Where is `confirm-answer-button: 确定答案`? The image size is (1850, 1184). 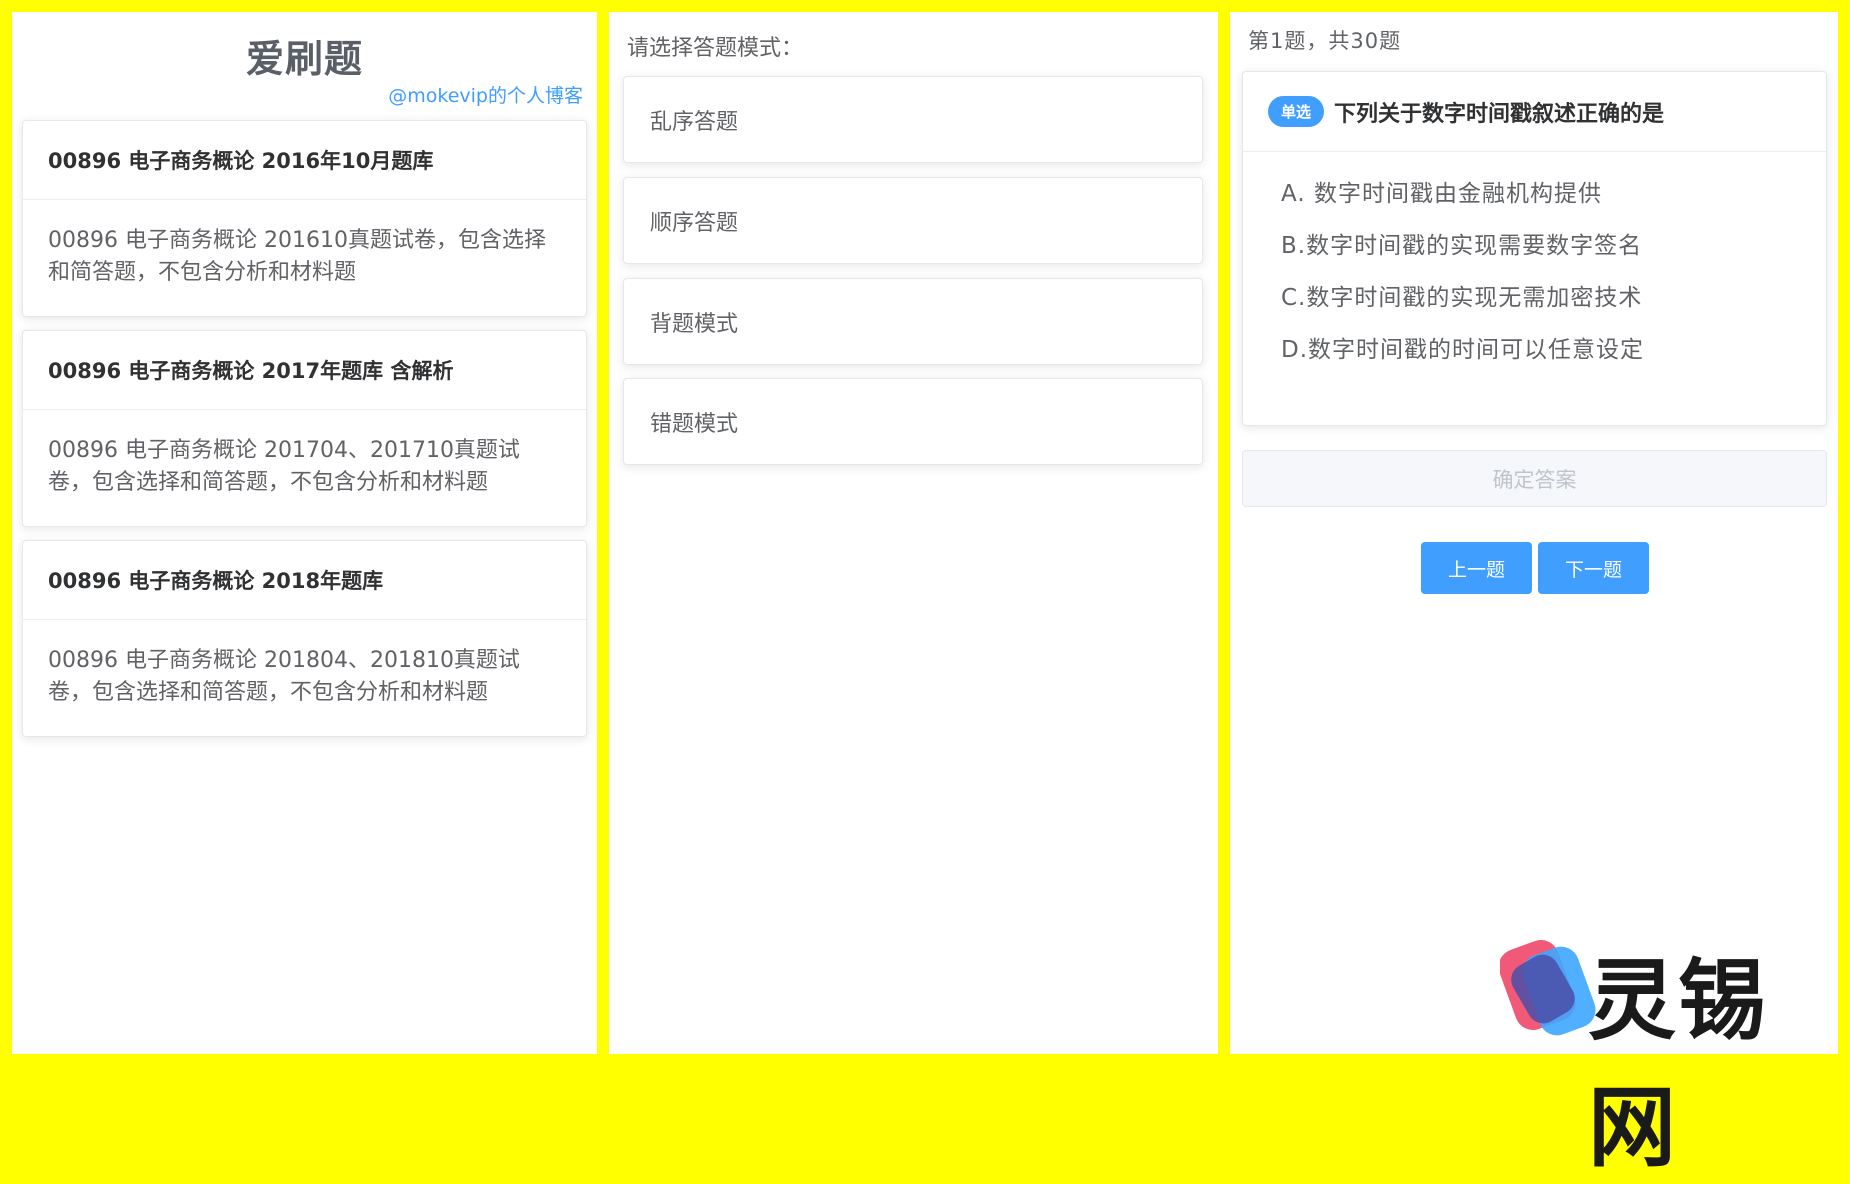
confirm-answer-button: 确定答案 is located at coordinates (1534, 478).